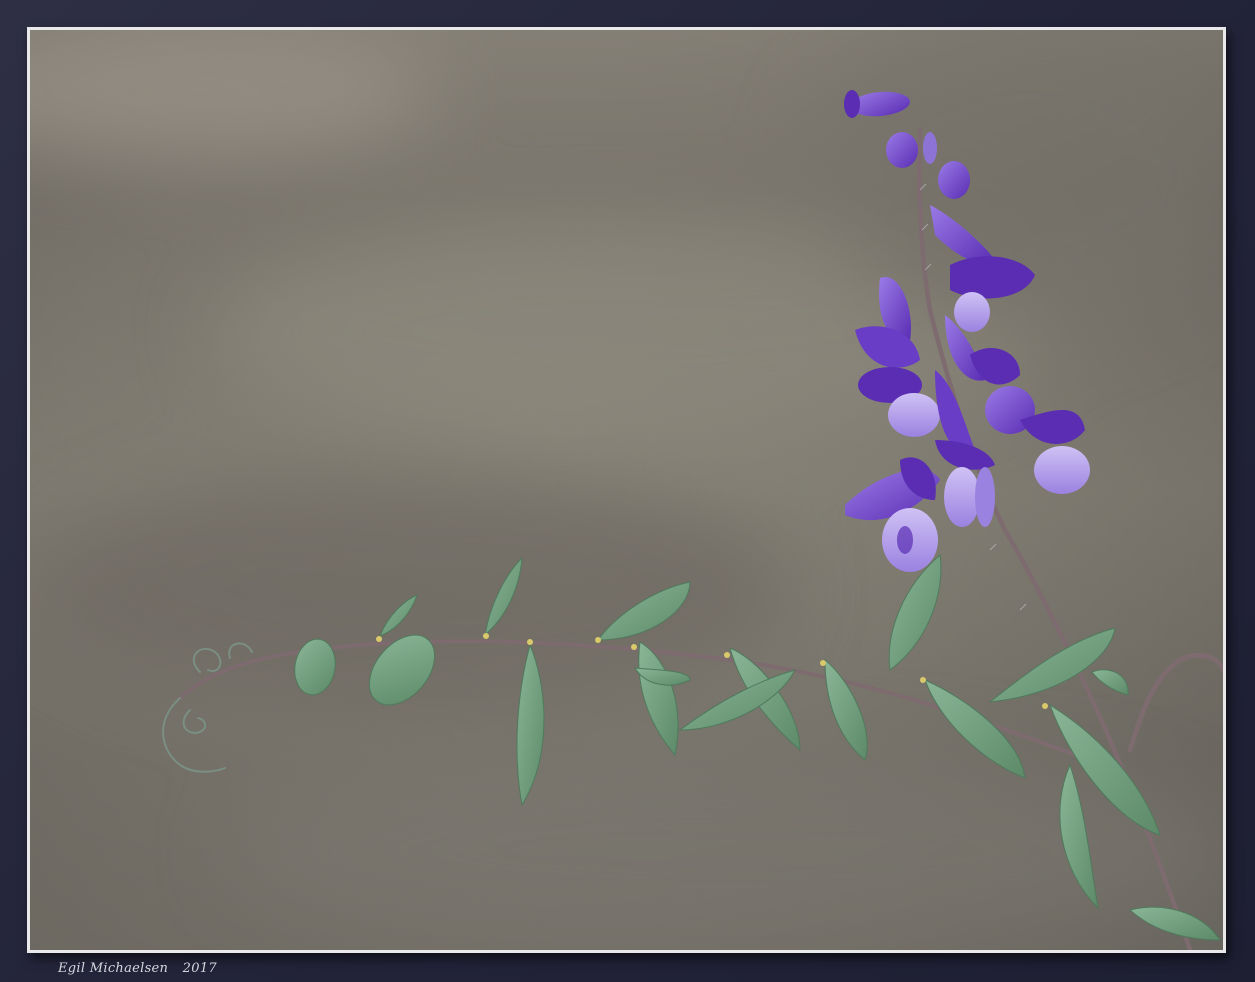  What do you see at coordinates (113, 968) in the screenshot?
I see `signature-author: Egil Michaelsen` at bounding box center [113, 968].